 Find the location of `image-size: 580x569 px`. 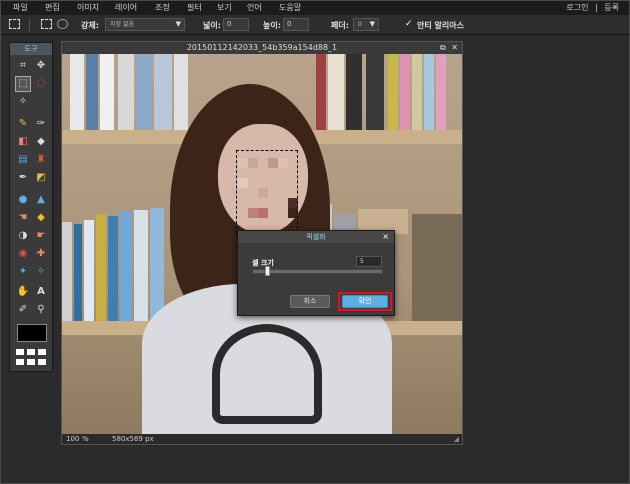

image-size: 580x569 px is located at coordinates (133, 439).